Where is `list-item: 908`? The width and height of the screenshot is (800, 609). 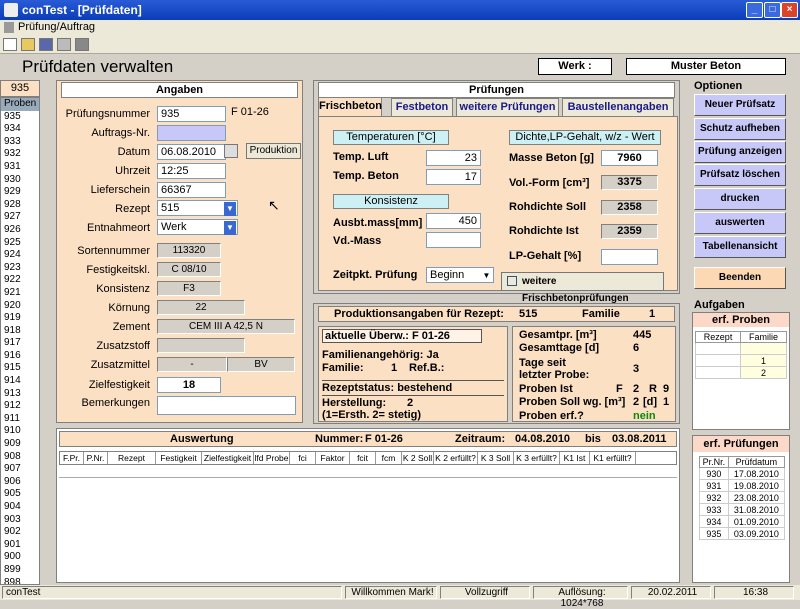
list-item: 908 is located at coordinates (20, 457).